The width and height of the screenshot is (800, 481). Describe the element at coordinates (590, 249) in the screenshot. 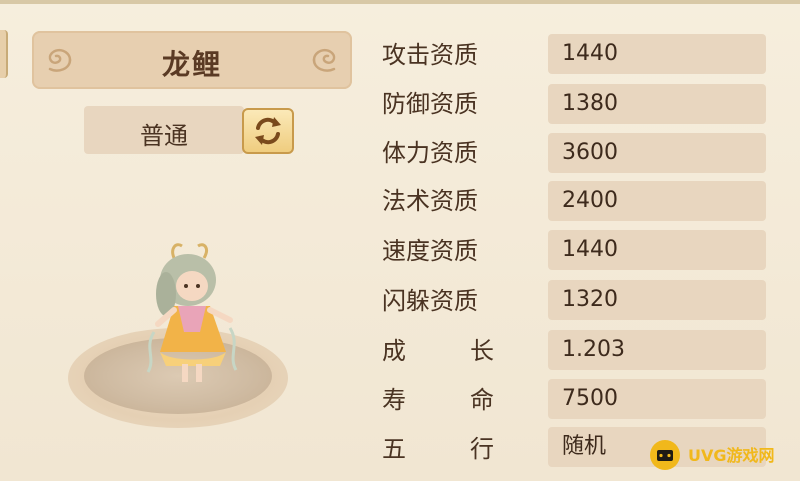

I see `stat-value-speed: 1440` at that location.